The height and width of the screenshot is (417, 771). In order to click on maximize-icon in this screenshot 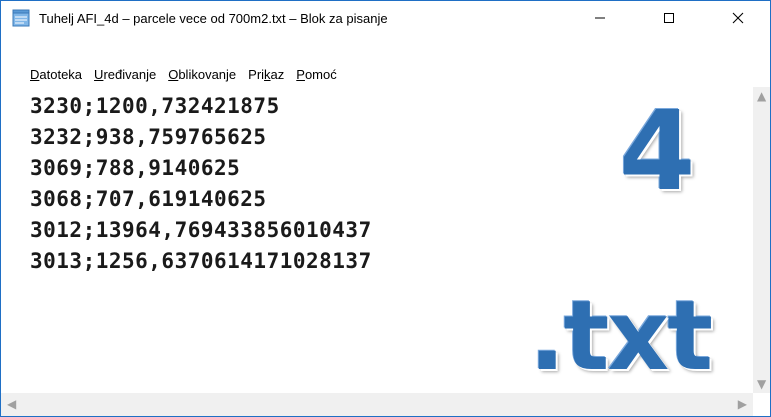, I will do `click(669, 18)`.